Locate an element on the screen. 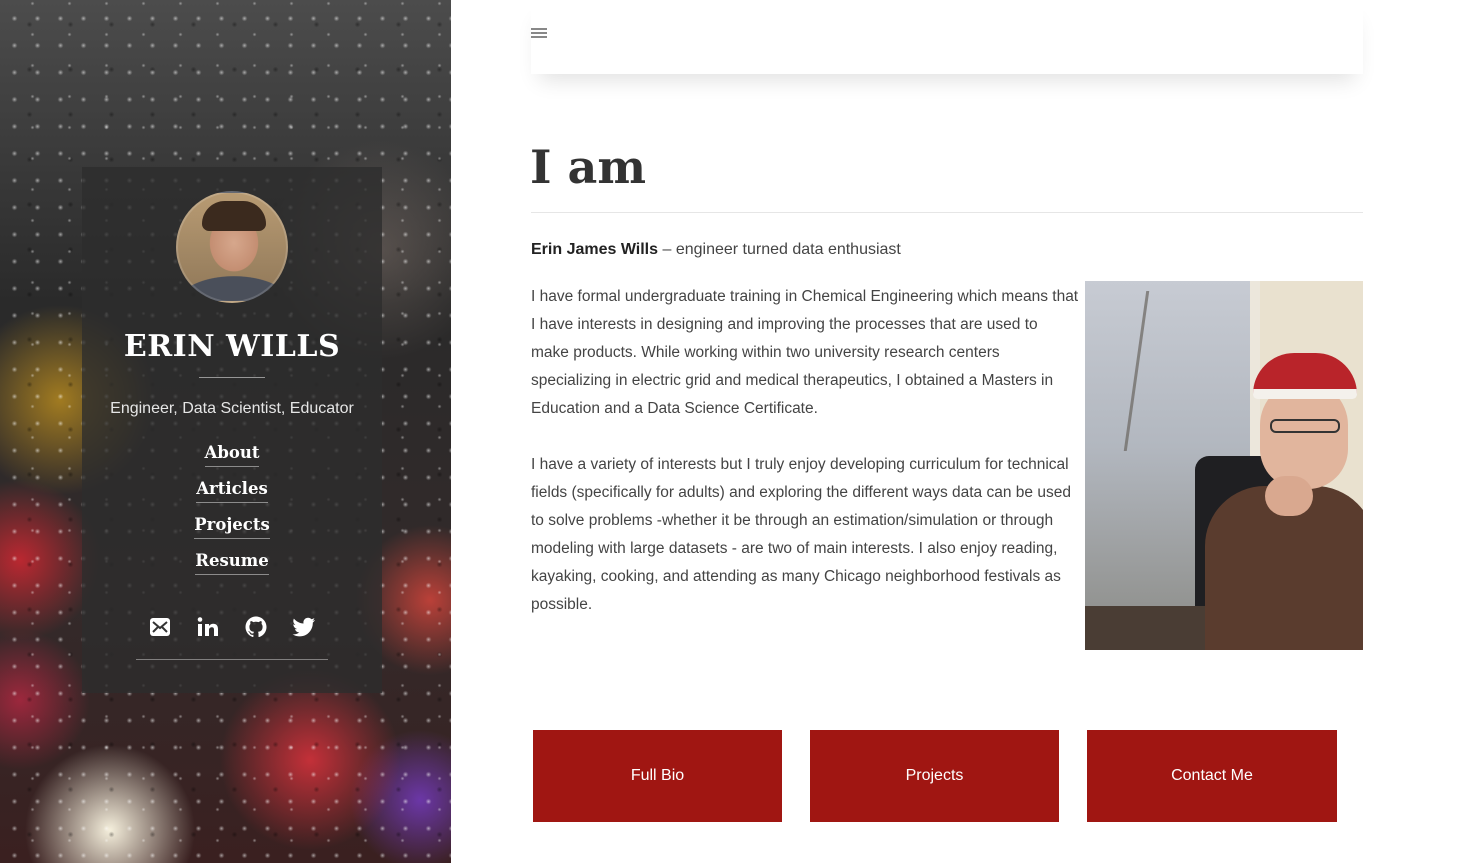 This screenshot has height=863, width=1476. full-bio-button: Full Bio is located at coordinates (657, 776).